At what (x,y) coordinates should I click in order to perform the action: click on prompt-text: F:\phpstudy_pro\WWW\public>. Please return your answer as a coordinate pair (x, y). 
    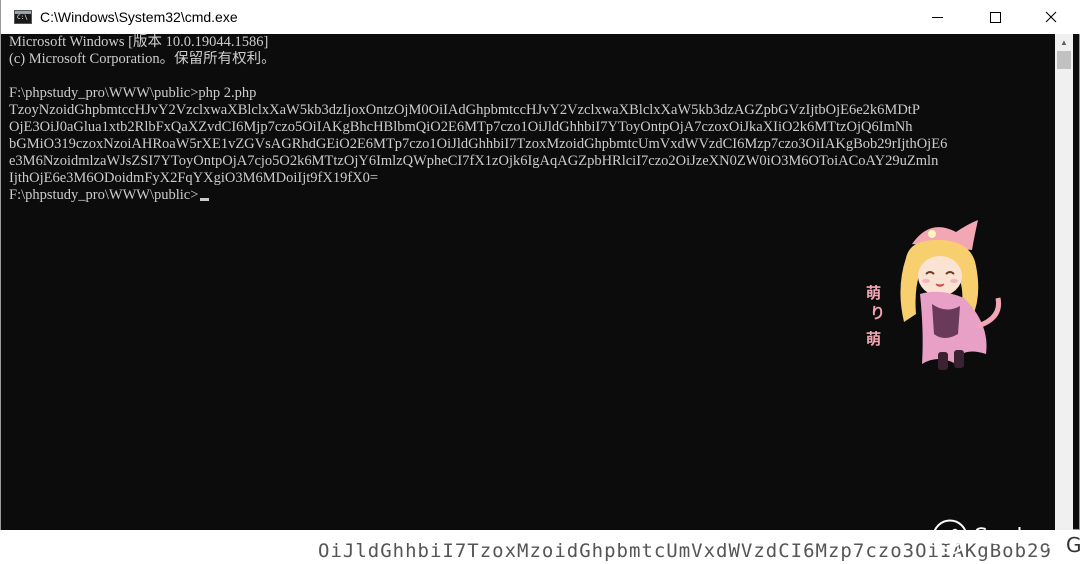
    Looking at the image, I should click on (104, 195).